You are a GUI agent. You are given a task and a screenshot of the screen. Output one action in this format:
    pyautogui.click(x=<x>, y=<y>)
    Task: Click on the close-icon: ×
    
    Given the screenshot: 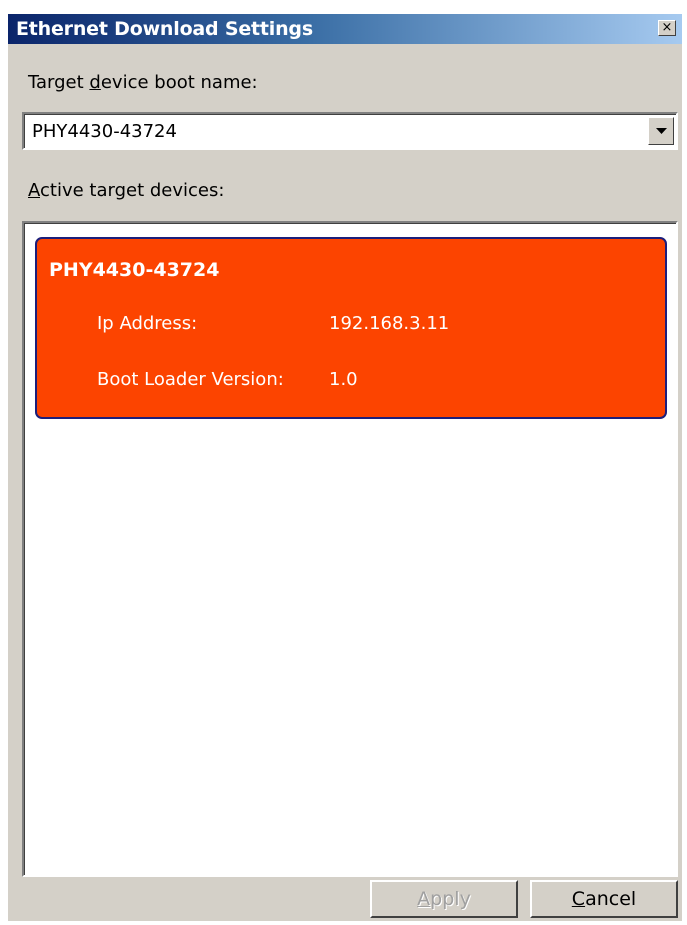 What is the action you would take?
    pyautogui.click(x=667, y=27)
    